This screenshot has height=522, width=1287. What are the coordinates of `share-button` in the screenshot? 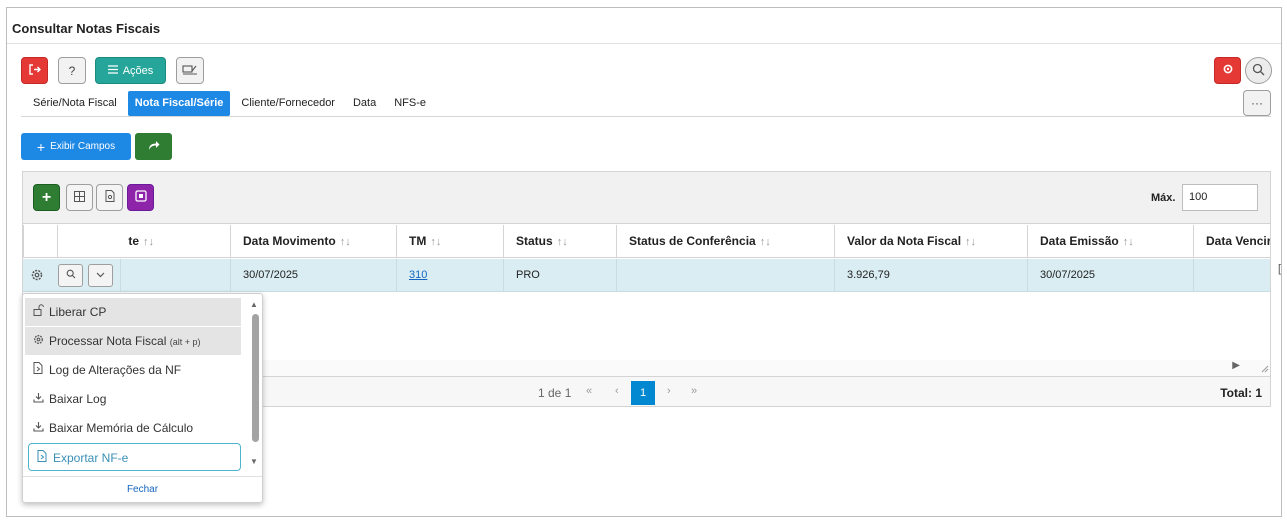 It's located at (153, 146).